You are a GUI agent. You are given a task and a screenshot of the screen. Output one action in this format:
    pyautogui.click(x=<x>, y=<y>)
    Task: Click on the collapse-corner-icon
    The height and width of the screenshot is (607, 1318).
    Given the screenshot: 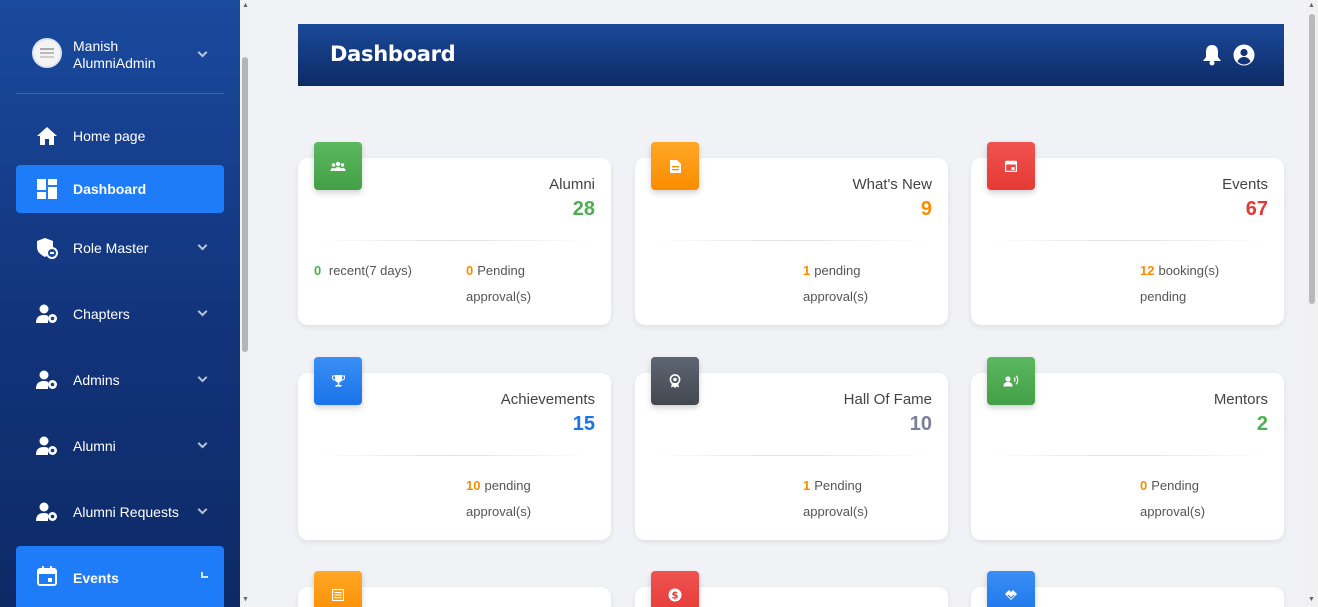 What is the action you would take?
    pyautogui.click(x=204, y=575)
    